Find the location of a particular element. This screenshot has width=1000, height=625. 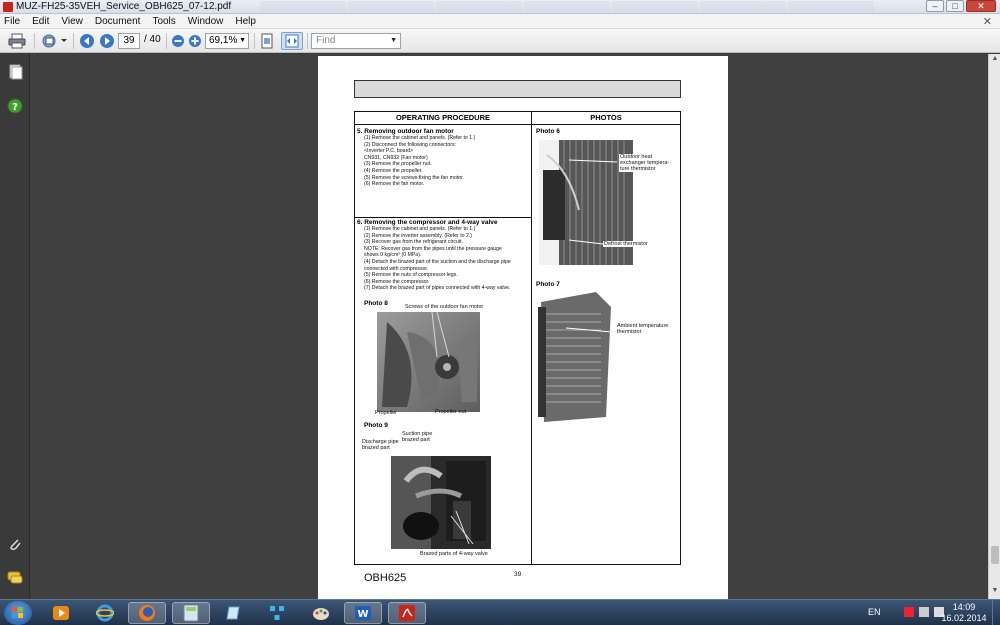

share-icon is located at coordinates (54, 41).